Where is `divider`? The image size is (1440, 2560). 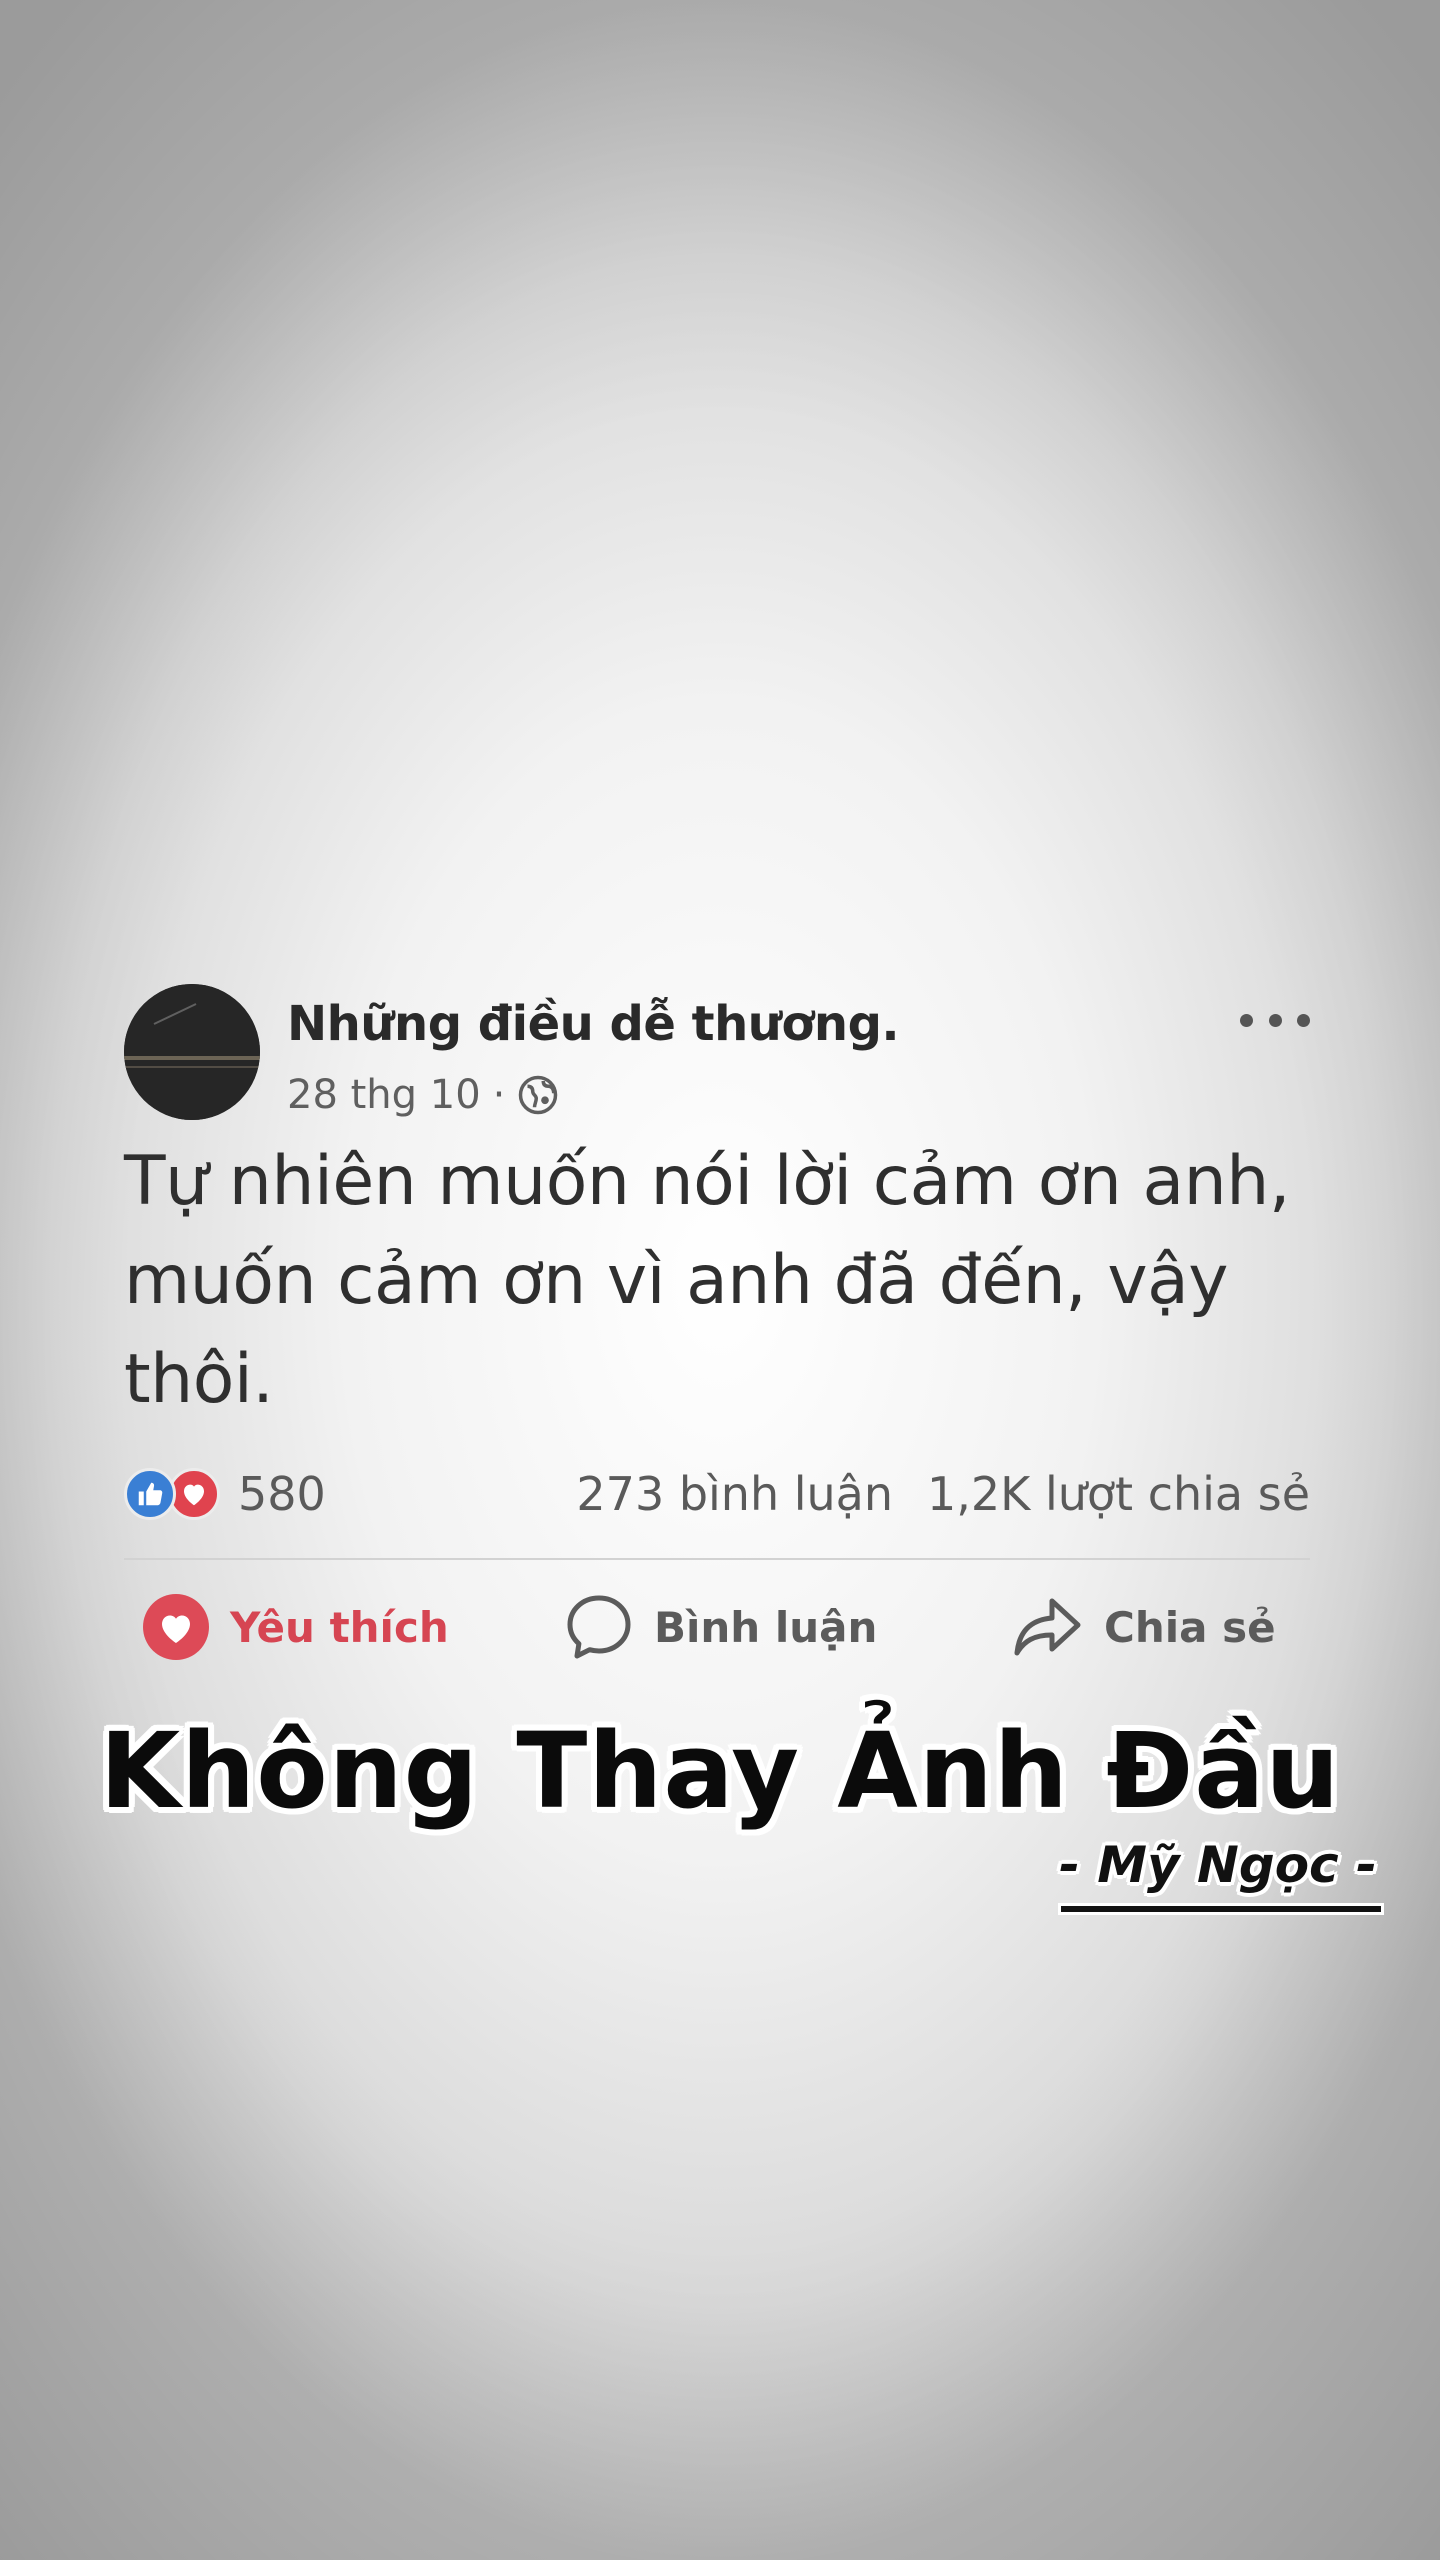 divider is located at coordinates (717, 1559).